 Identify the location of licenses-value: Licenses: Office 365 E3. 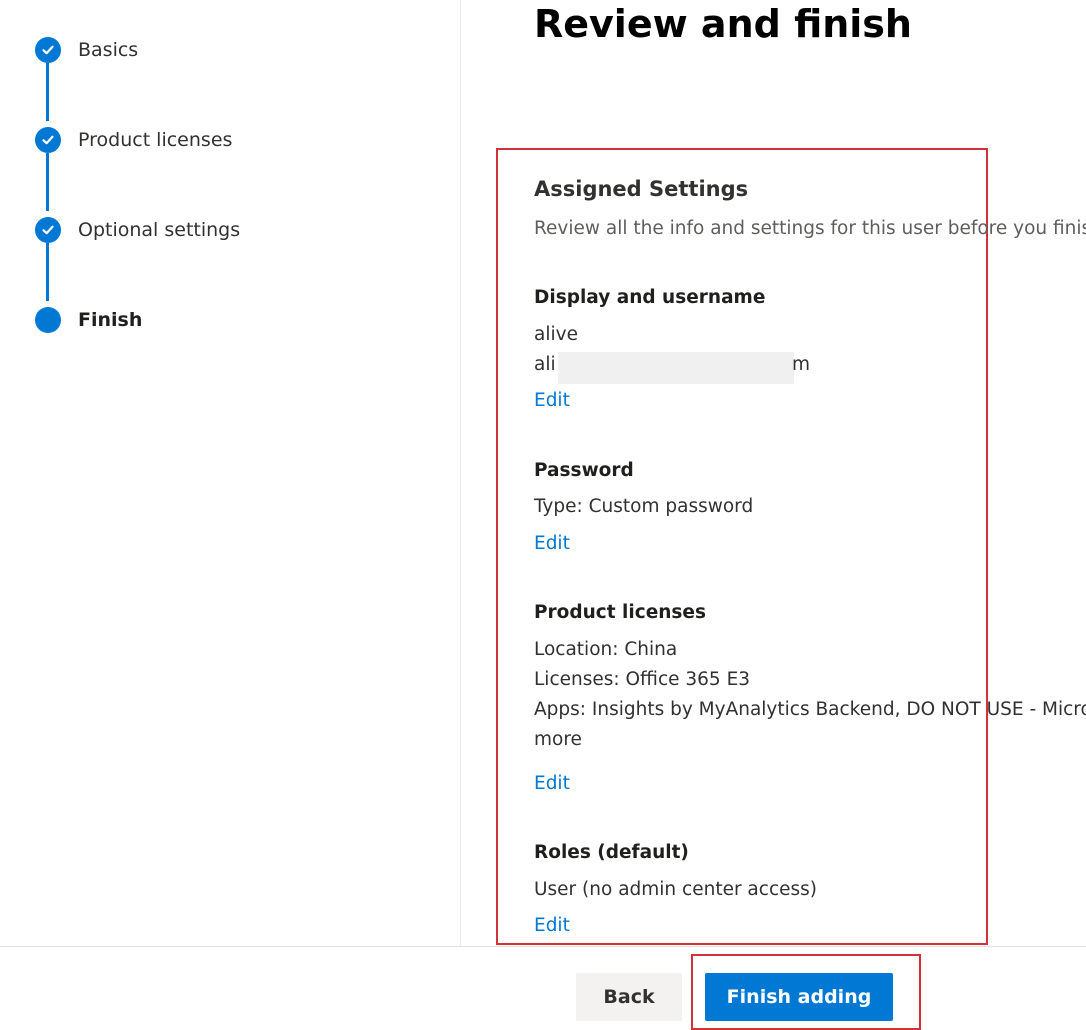
(642, 679).